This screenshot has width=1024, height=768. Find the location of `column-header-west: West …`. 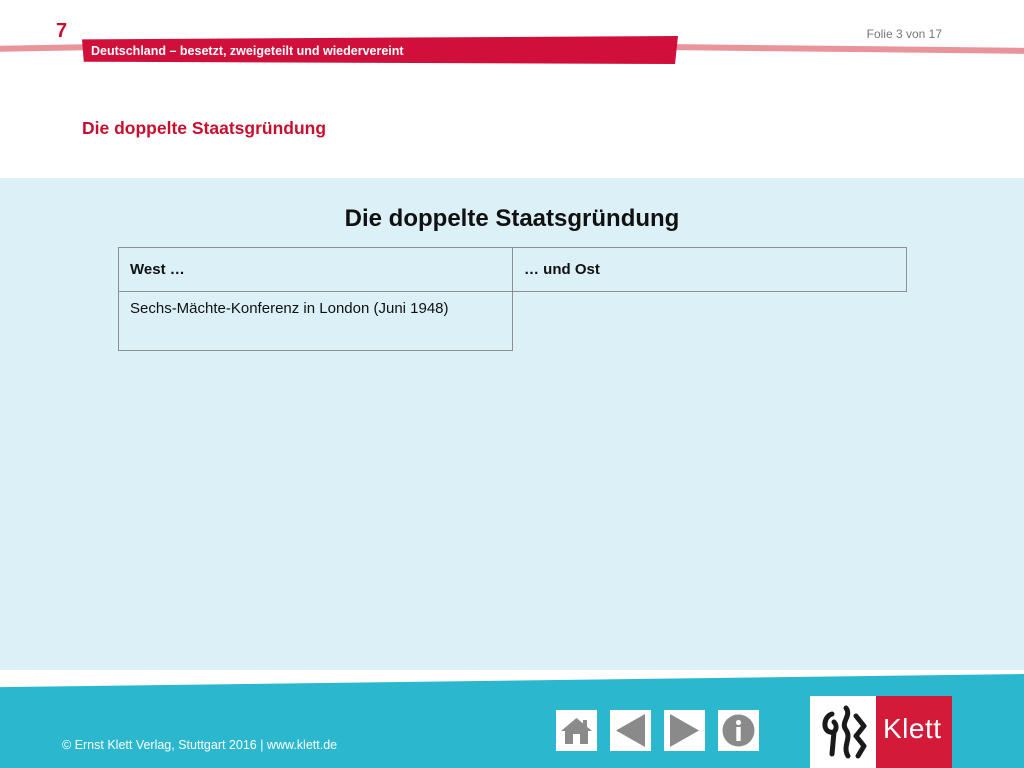

column-header-west: West … is located at coordinates (315, 269).